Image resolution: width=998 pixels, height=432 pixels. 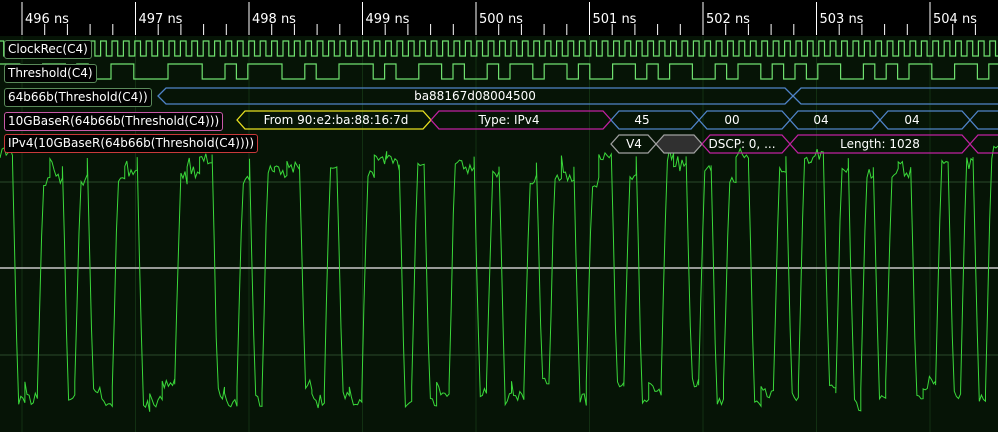 What do you see at coordinates (47, 19) in the screenshot?
I see `tick-label: 496 ns` at bounding box center [47, 19].